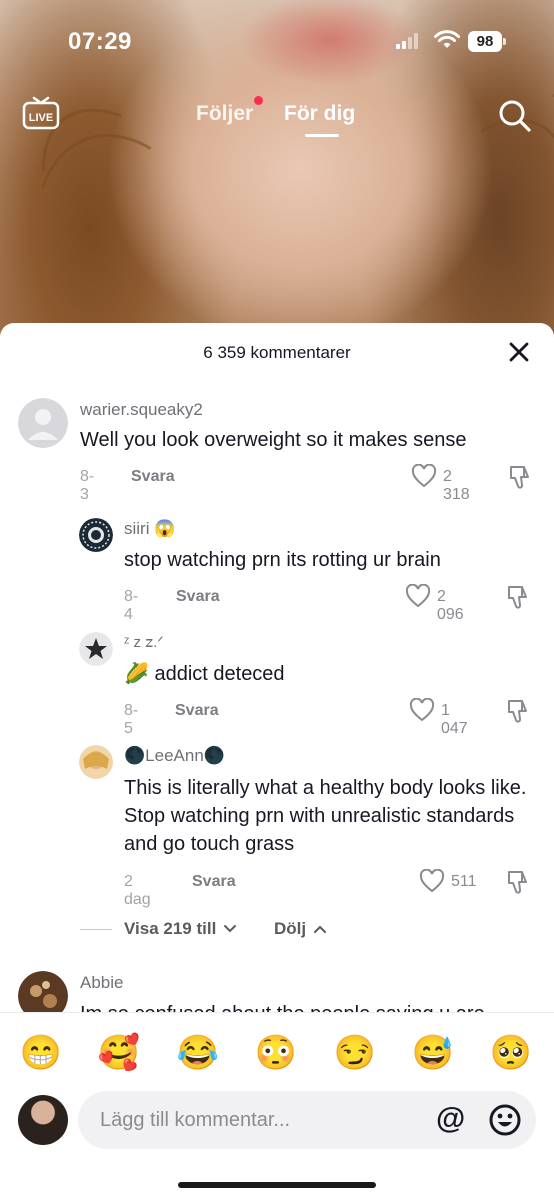 The height and width of the screenshot is (1200, 554). What do you see at coordinates (282, 560) in the screenshot?
I see `comment-text: stop watching prn its rotting ur brain` at bounding box center [282, 560].